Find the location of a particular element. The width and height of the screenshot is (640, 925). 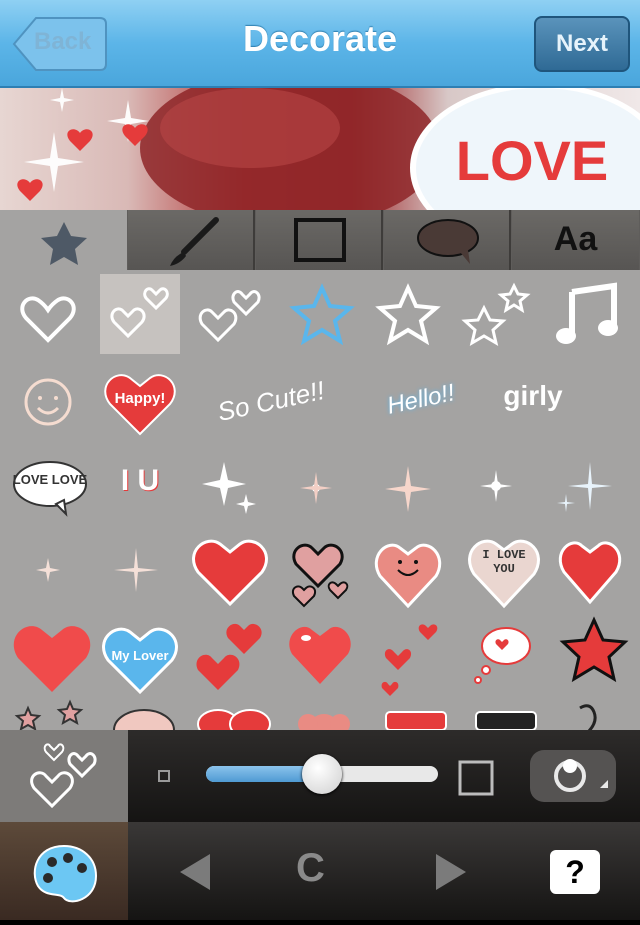

navigation-bar: Back Decorate Next is located at coordinates (320, 44).